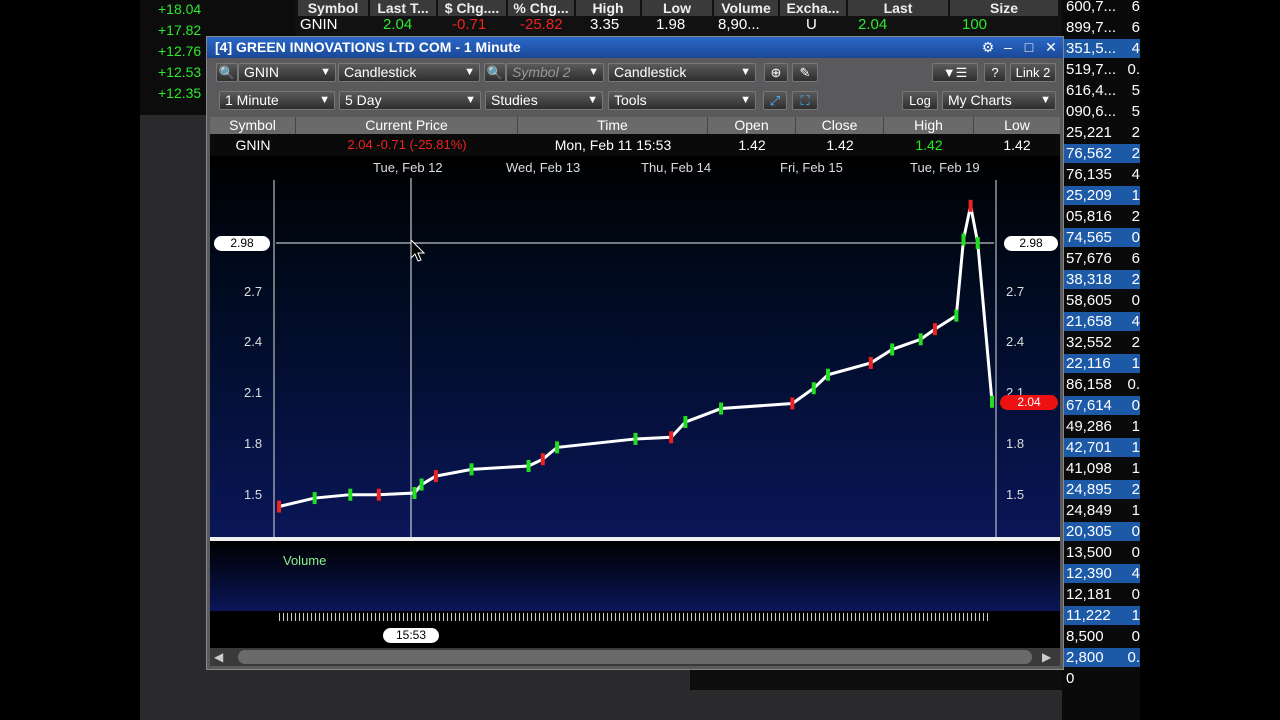  What do you see at coordinates (411, 635) in the screenshot?
I see `crosshair-time: 15:53` at bounding box center [411, 635].